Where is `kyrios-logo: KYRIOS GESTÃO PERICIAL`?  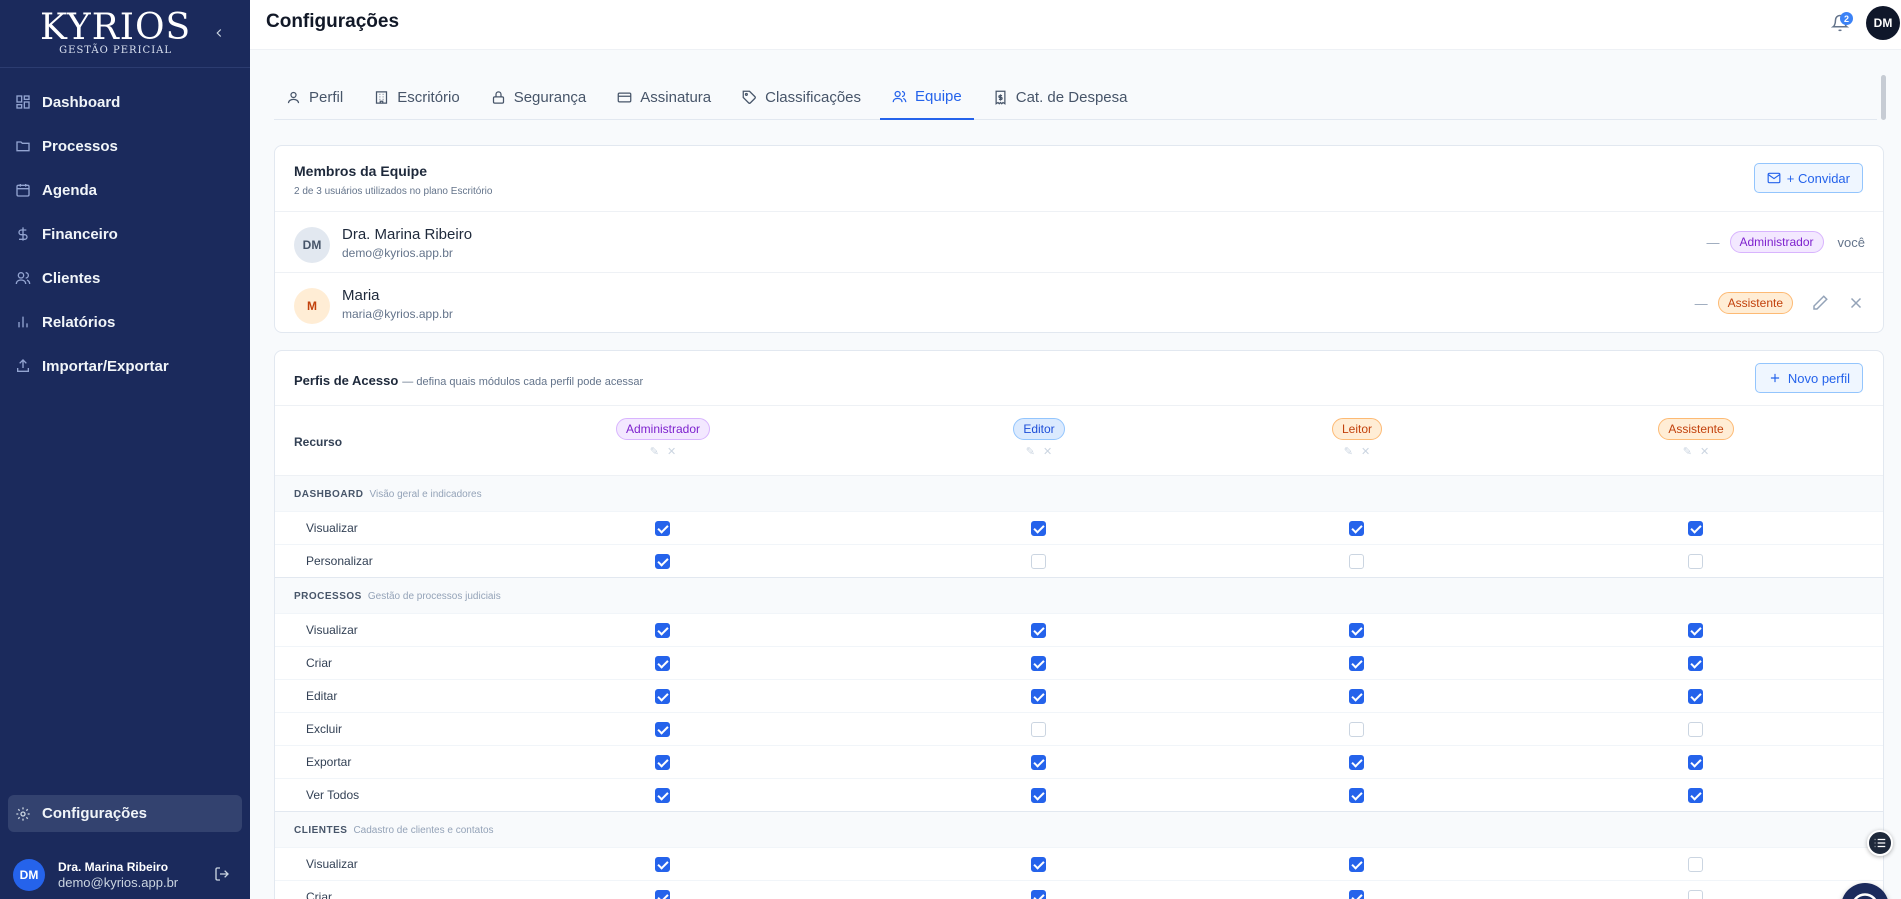 kyrios-logo: KYRIOS GESTÃO PERICIAL is located at coordinates (115, 33).